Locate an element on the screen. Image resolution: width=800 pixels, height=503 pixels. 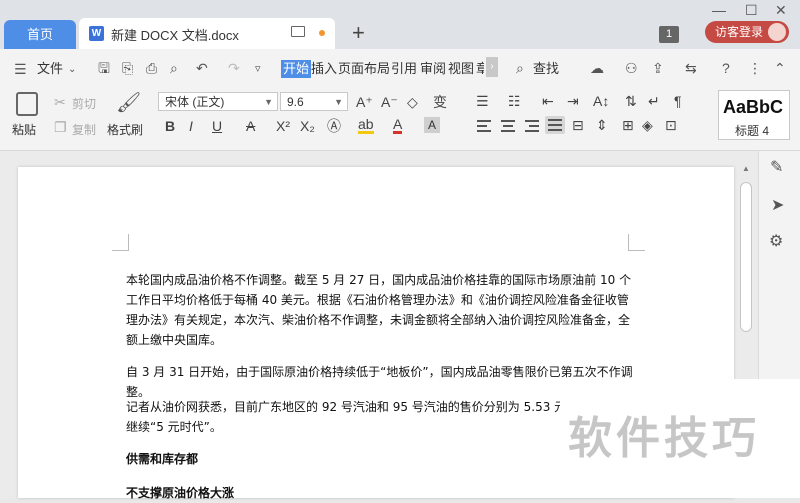
pen-icon: ✎ is located at coordinates (776, 168).